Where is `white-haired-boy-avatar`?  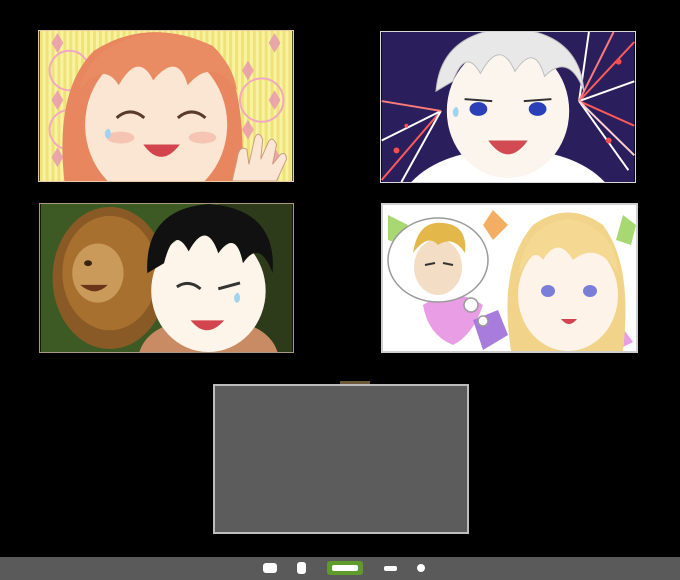 white-haired-boy-avatar is located at coordinates (508, 107).